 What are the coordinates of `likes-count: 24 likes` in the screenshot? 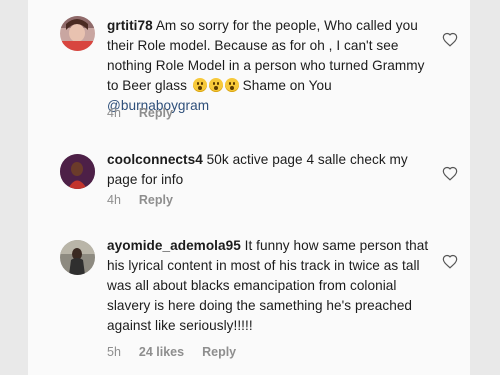 It's located at (161, 352).